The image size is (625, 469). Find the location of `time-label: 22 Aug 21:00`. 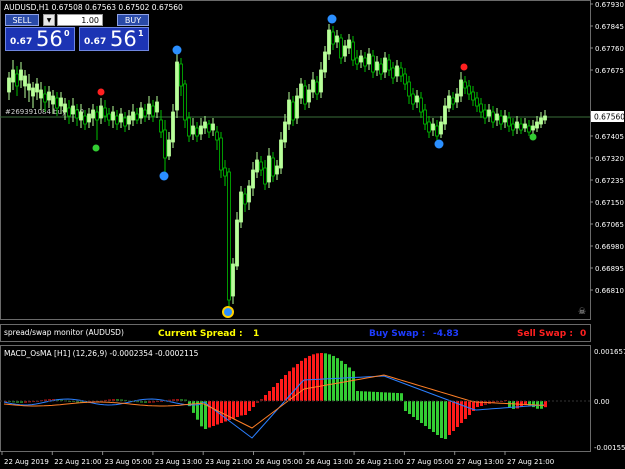

time-label: 22 Aug 21:00 is located at coordinates (77, 462).